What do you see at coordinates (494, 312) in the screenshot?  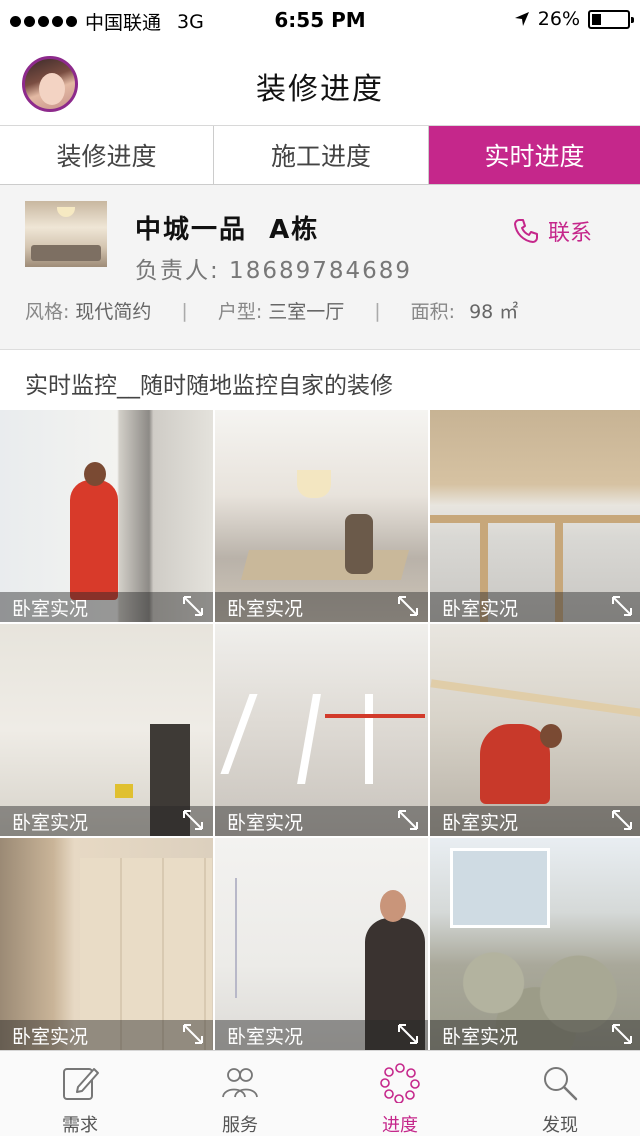 I see `area-value: 98 ㎡` at bounding box center [494, 312].